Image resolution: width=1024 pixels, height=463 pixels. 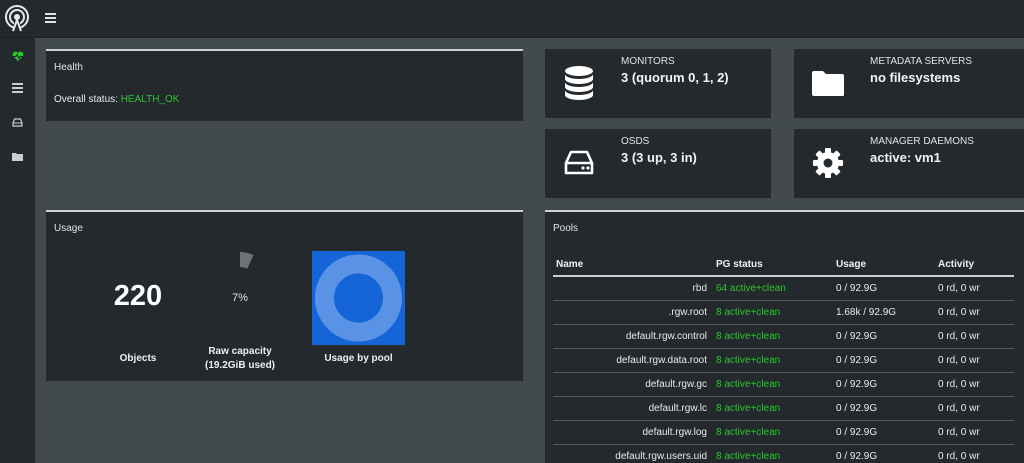 What do you see at coordinates (922, 141) in the screenshot?
I see `managers-label: MANAGER DAEMONS` at bounding box center [922, 141].